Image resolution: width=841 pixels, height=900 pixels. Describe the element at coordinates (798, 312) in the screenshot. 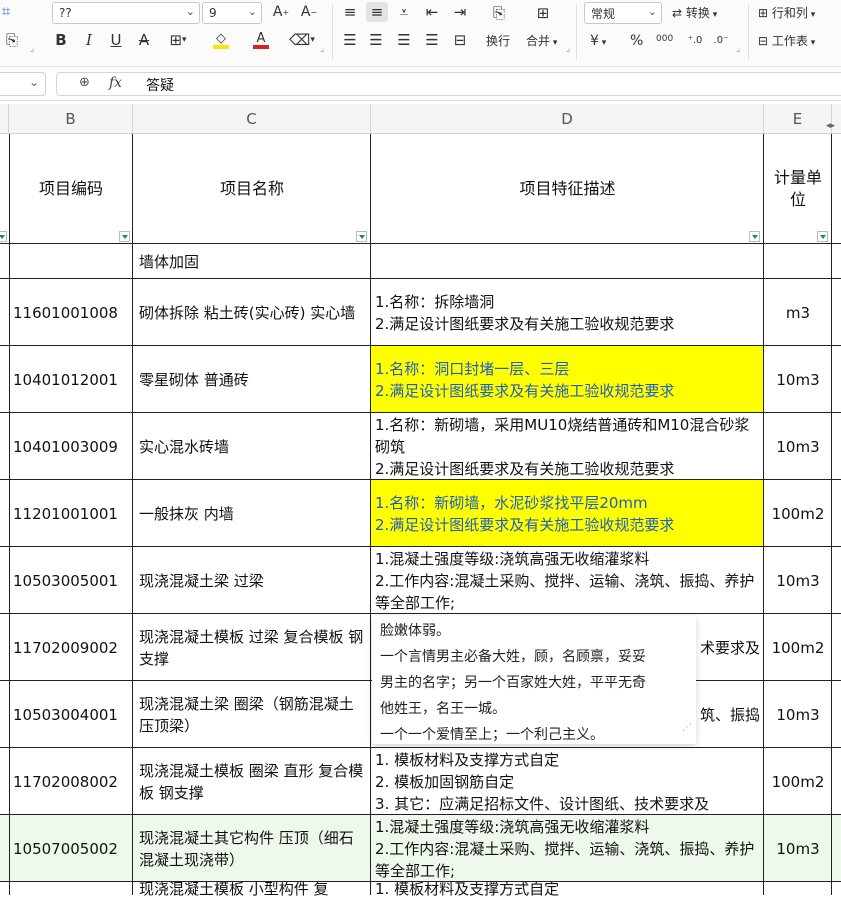

I see `table-row-unit: m3` at that location.